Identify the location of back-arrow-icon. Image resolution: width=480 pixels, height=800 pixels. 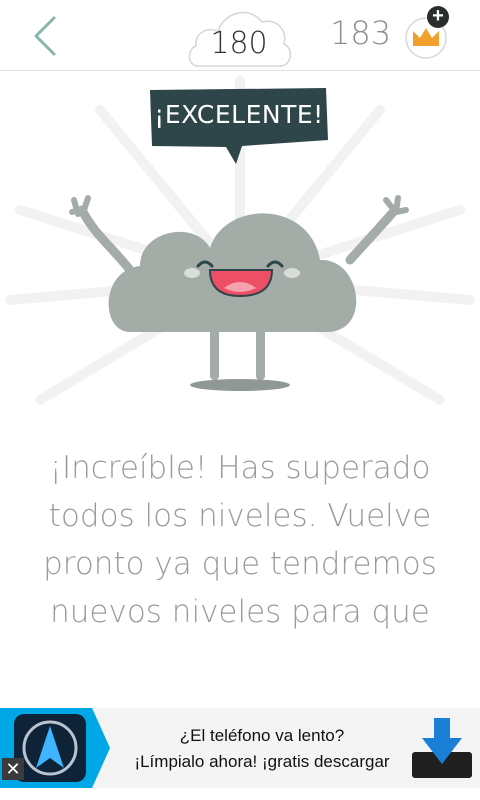
(46, 36).